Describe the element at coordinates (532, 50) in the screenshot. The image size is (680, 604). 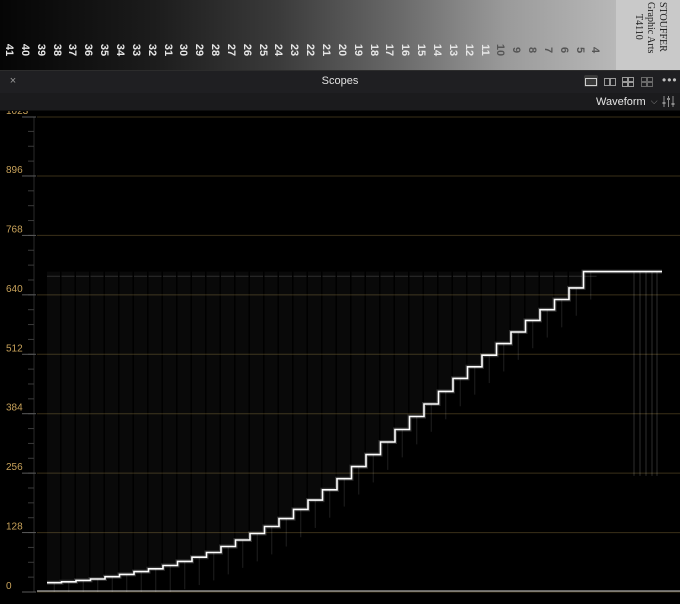
I see `wedge-step-number: 8` at that location.